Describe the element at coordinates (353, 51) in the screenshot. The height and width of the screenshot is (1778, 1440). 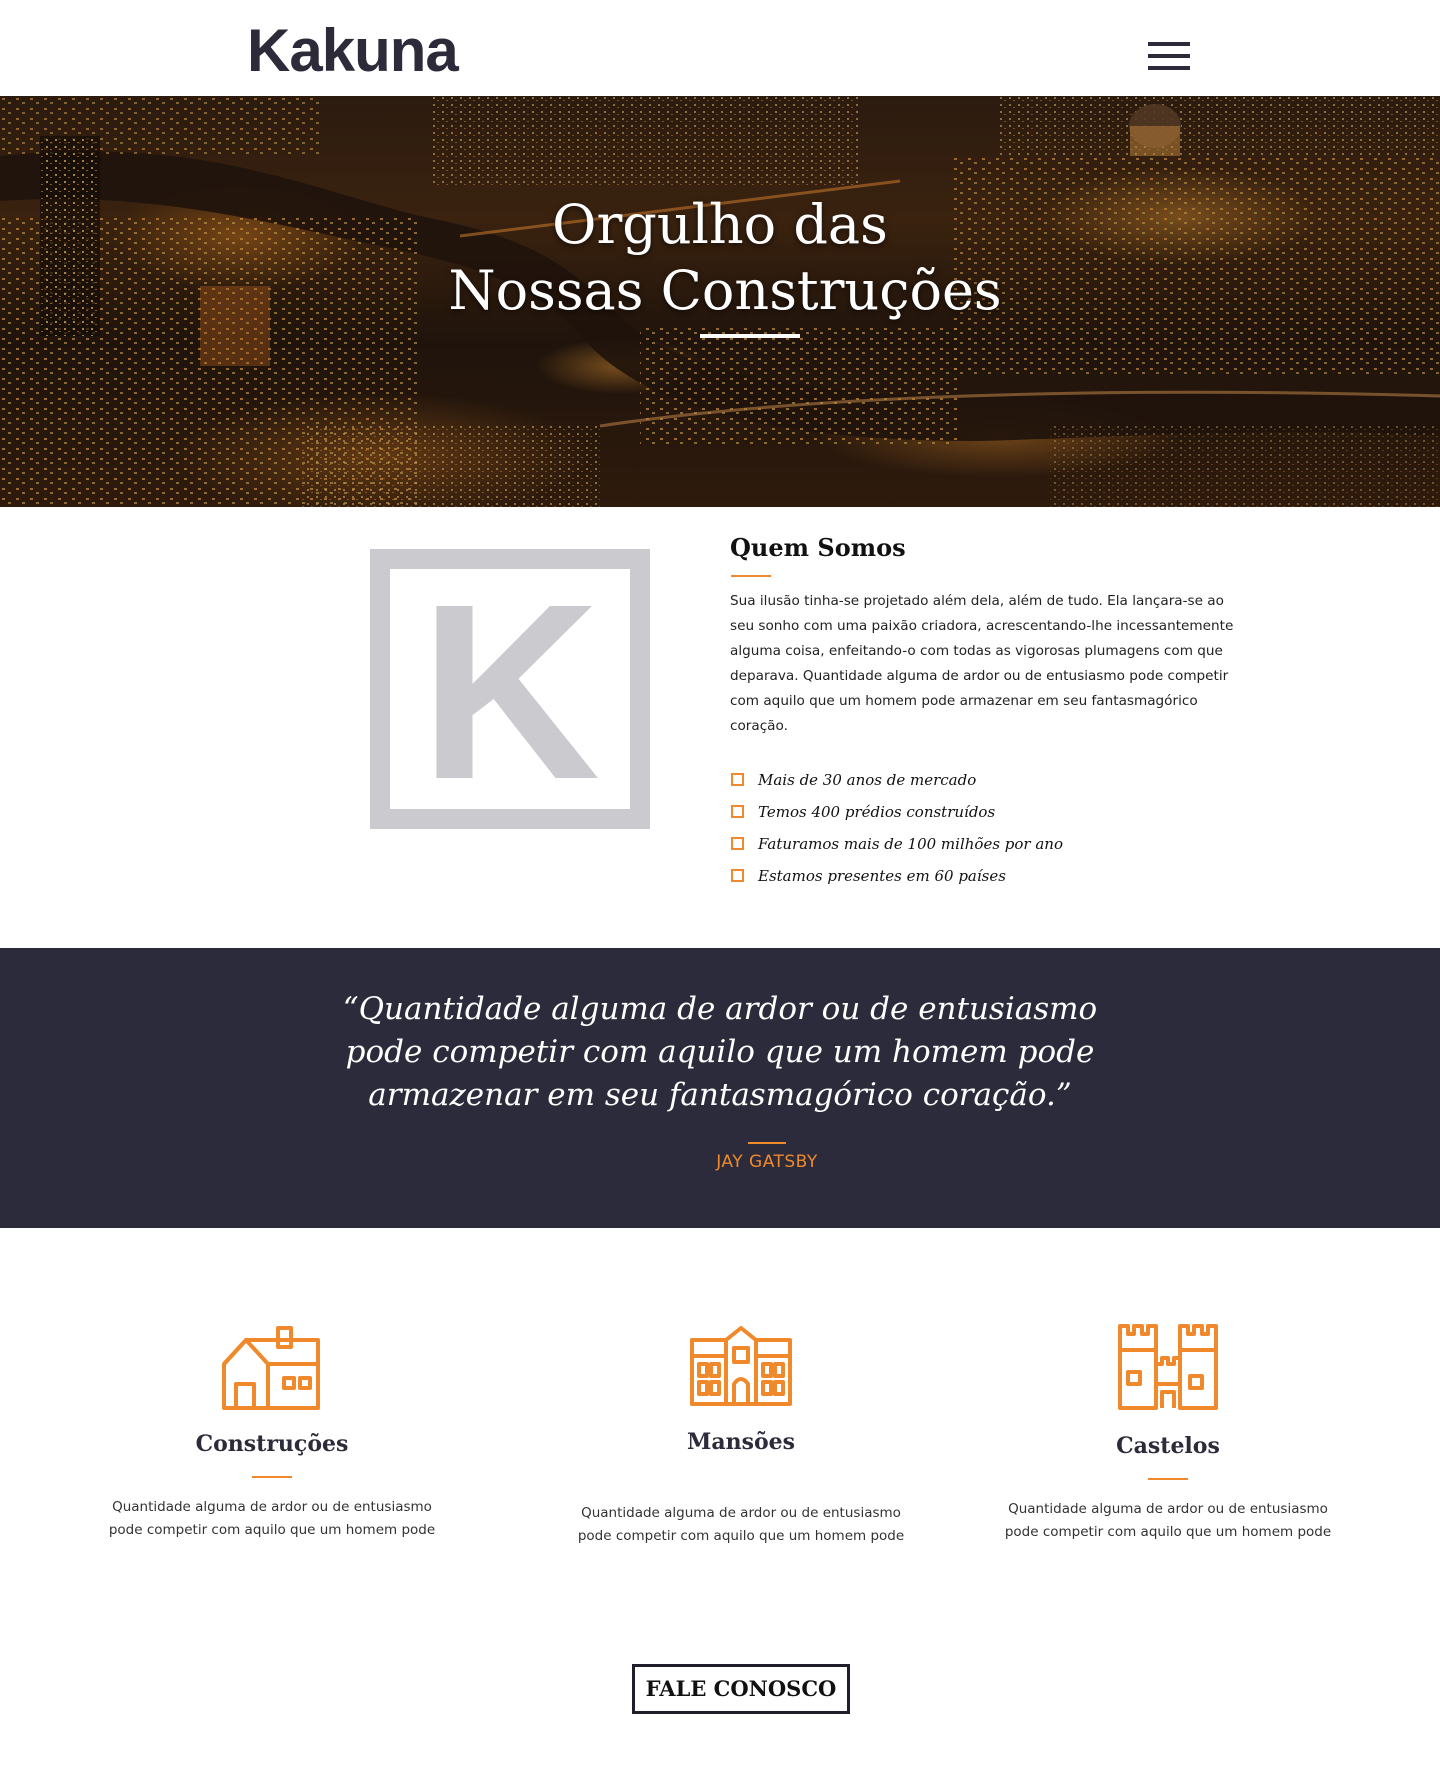
I see `site-logo: Kakuna` at that location.